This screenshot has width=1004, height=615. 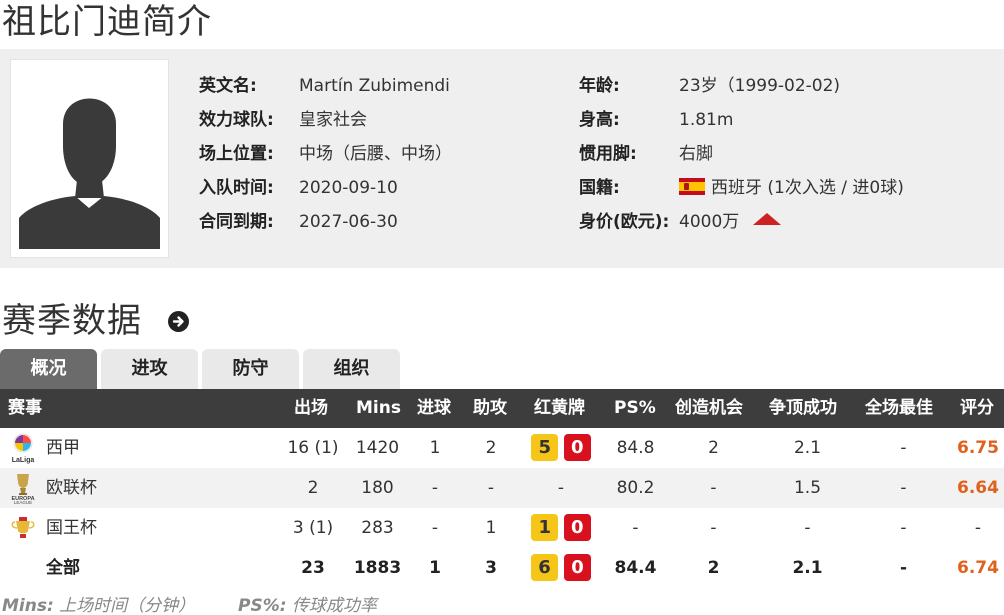 I want to click on assists-cell: 1, so click(x=491, y=528).